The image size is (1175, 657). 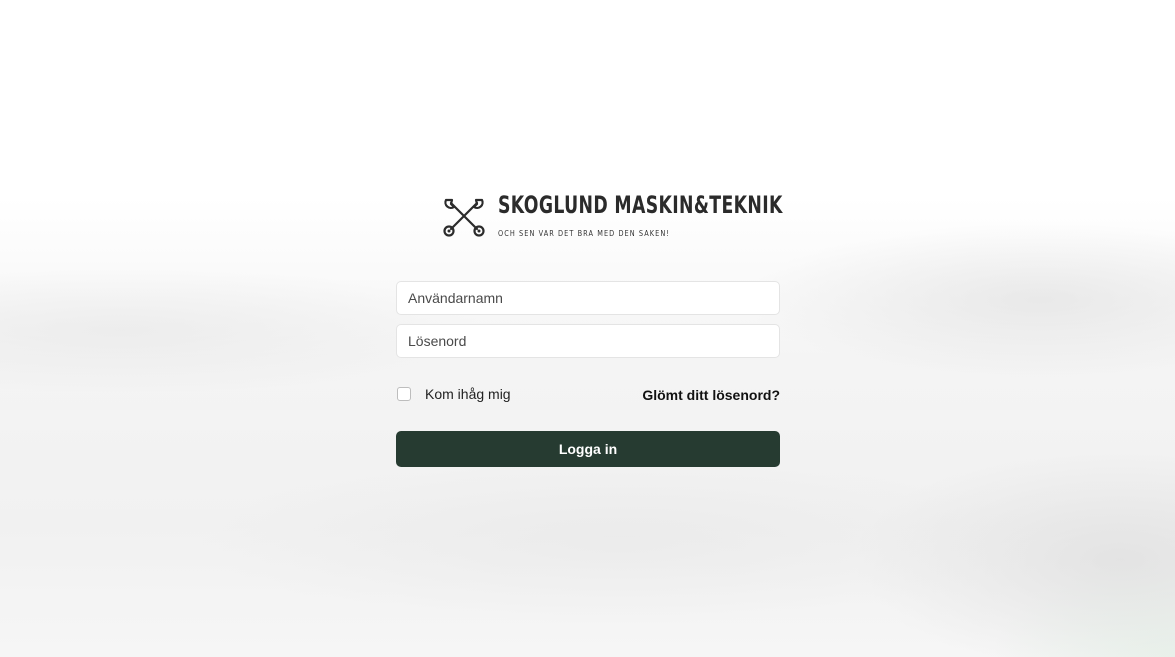 What do you see at coordinates (588, 341) in the screenshot?
I see `password-input` at bounding box center [588, 341].